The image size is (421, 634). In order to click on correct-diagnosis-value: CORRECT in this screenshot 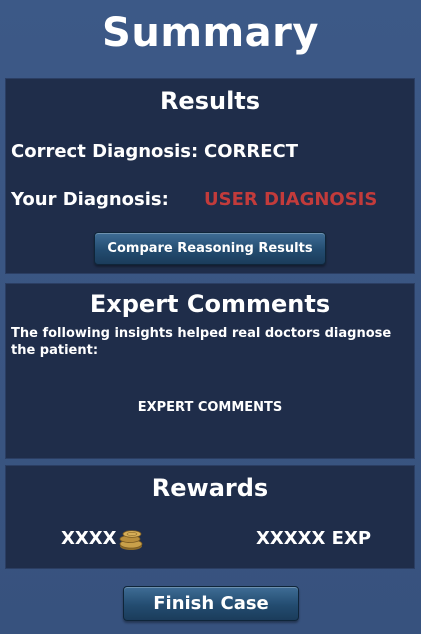, I will do `click(251, 151)`.